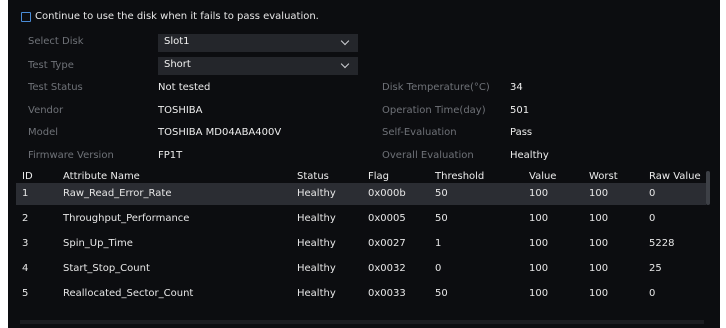  Describe the element at coordinates (27, 176) in the screenshot. I see `column-header-id: ID` at that location.